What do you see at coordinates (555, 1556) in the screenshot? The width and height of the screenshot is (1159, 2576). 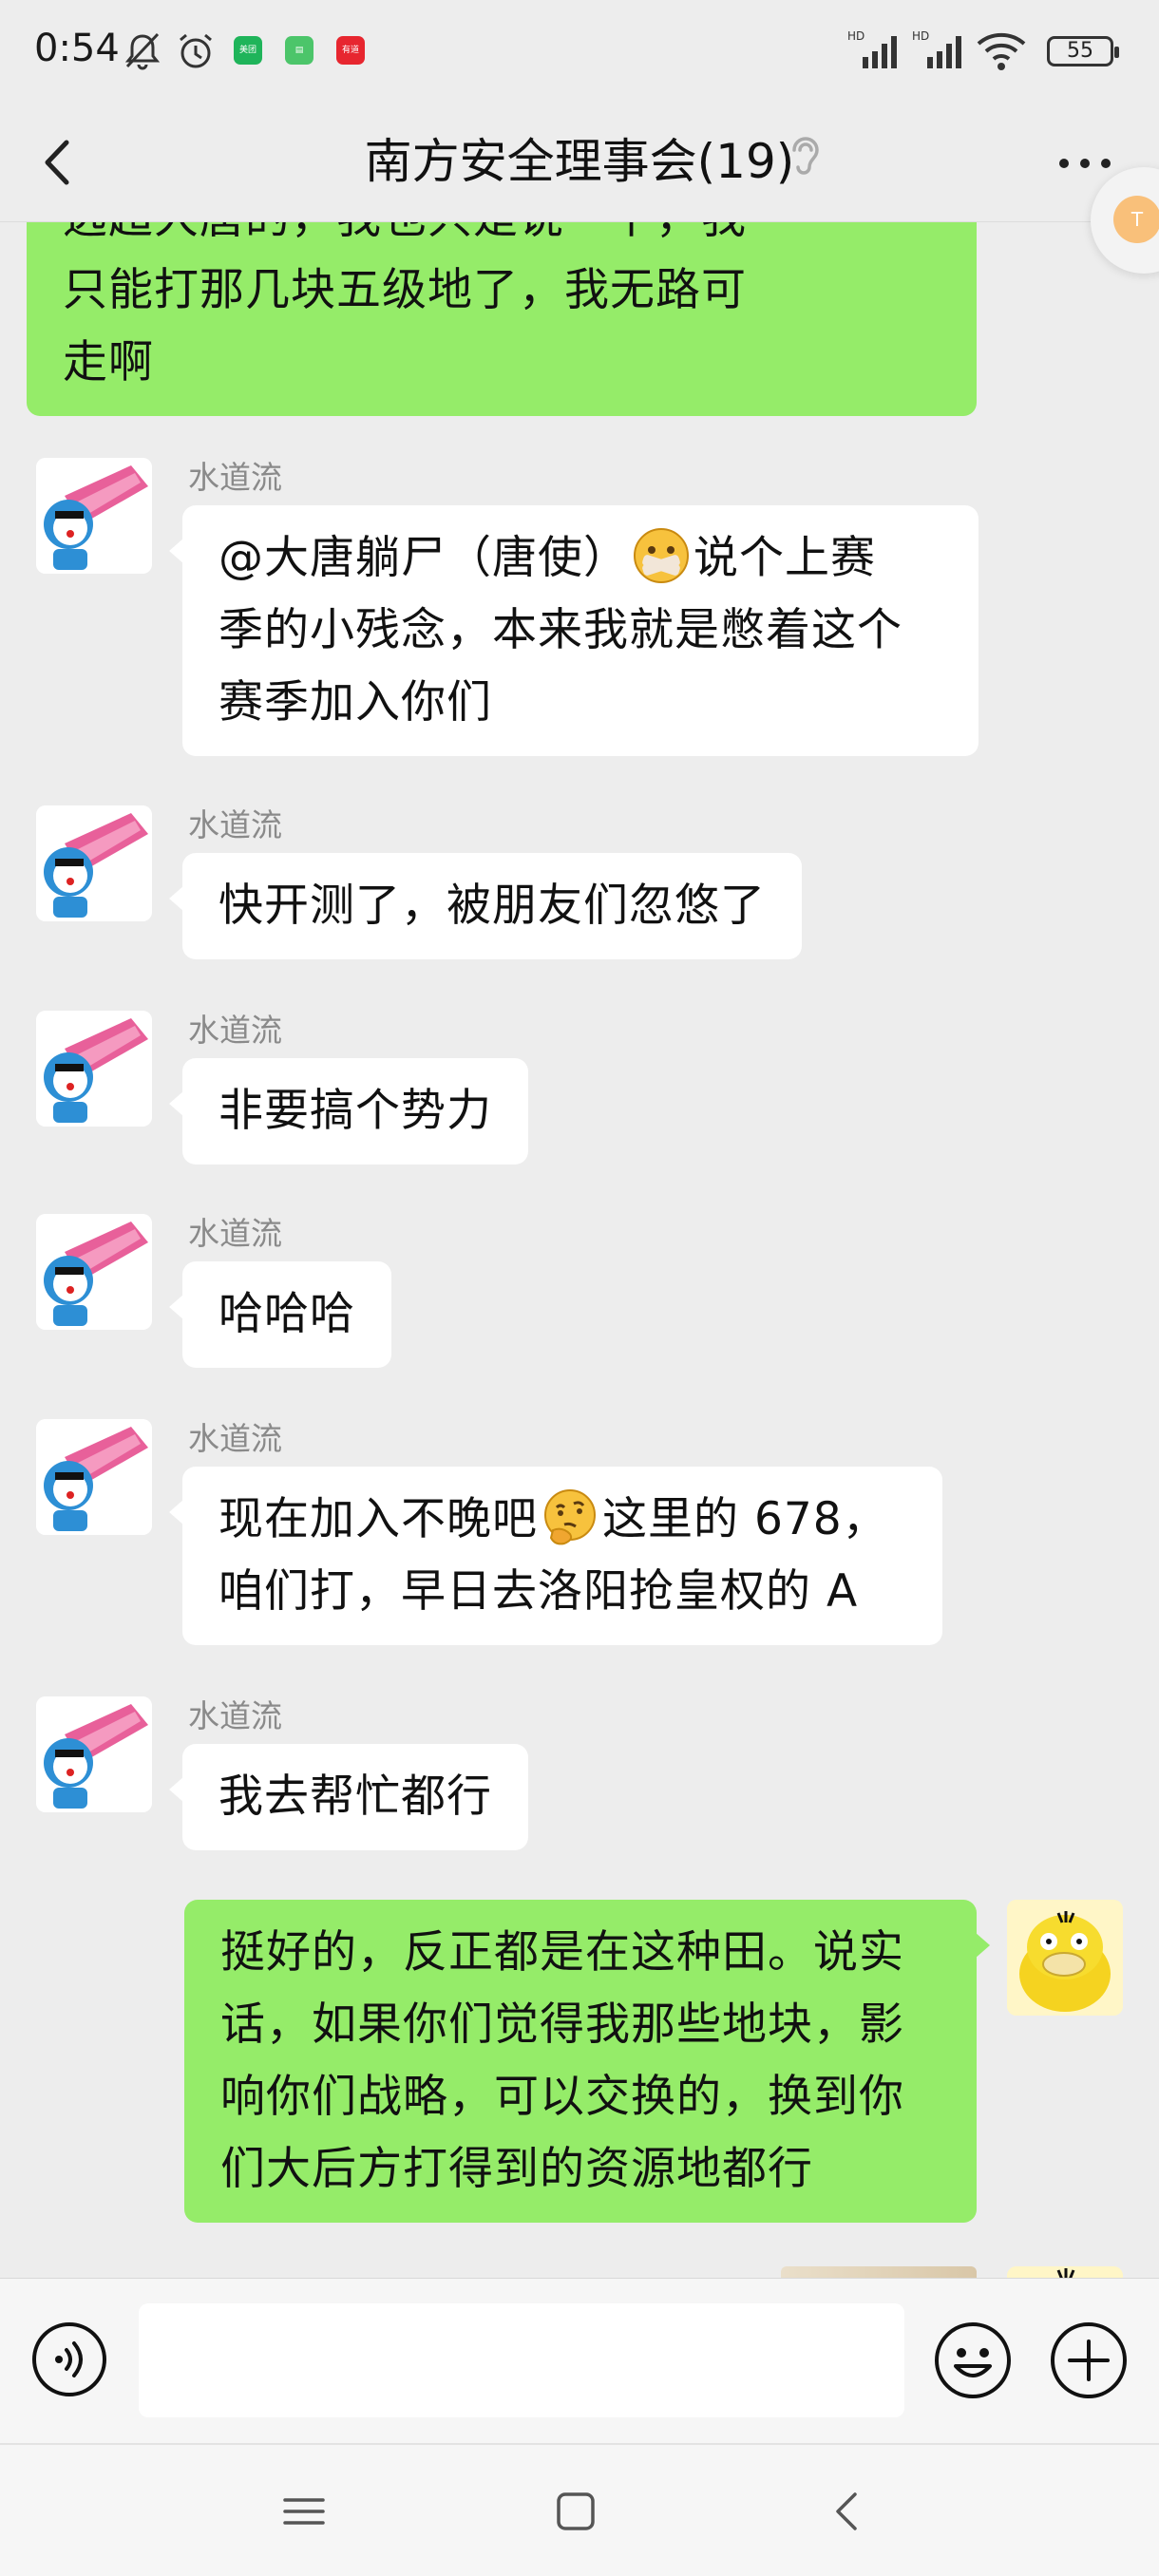 I see `message-bubble-in: 现在加入不晚吧 这里的 678， 咱们打，早日去洛阳抢皇权的 A` at bounding box center [555, 1556].